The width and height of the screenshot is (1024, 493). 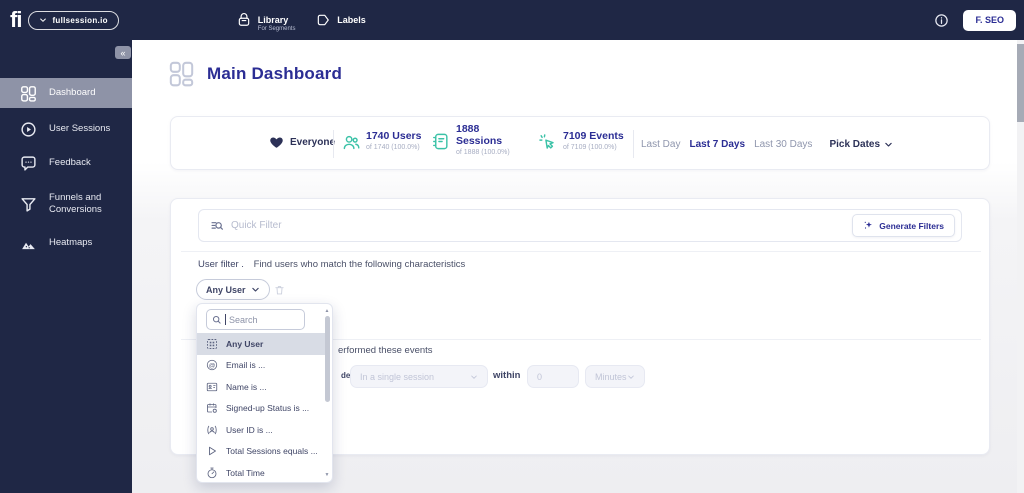 I want to click on scroll-up-icon: ▲, so click(x=327, y=311).